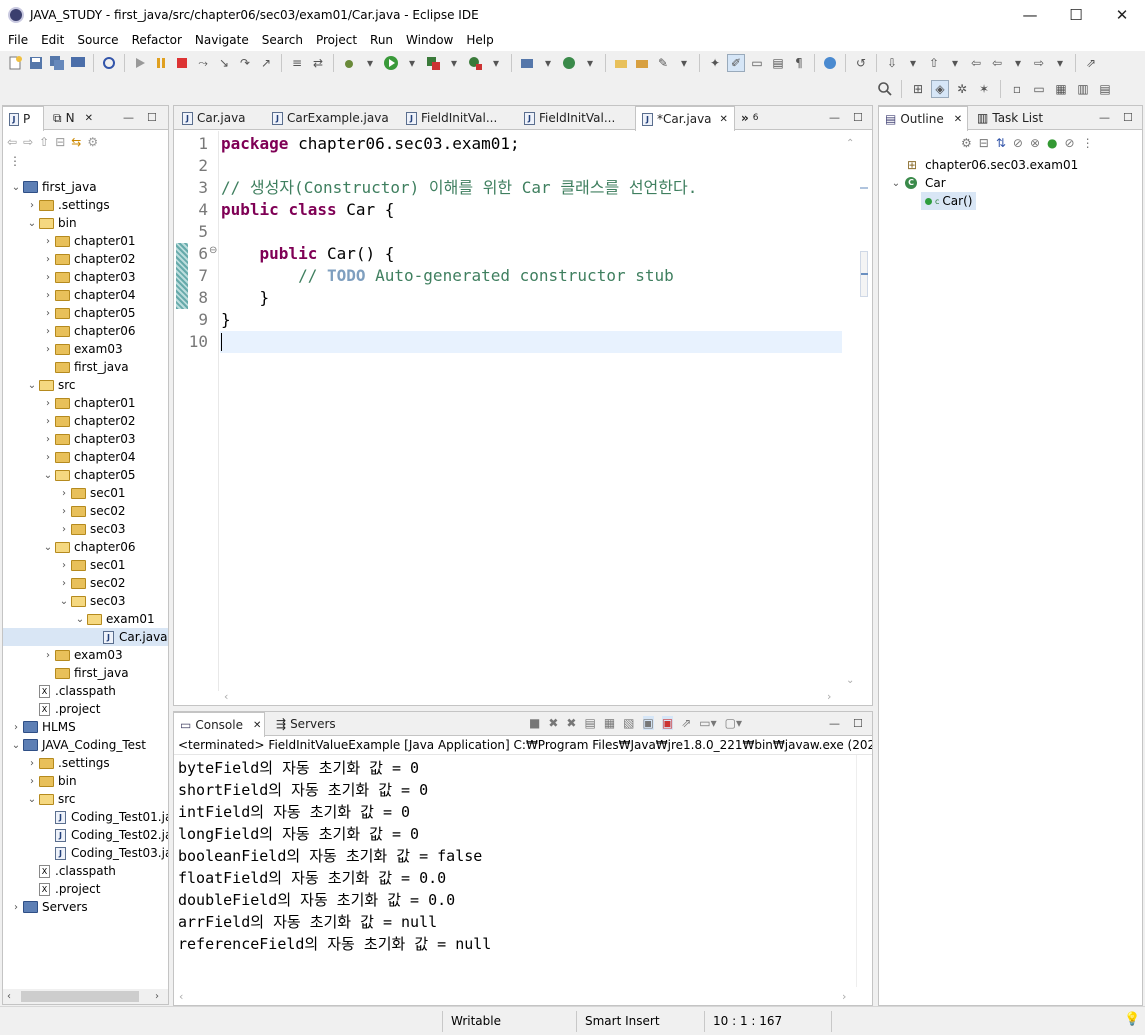  Describe the element at coordinates (829, 696) in the screenshot. I see `scroll-right-icon: ›` at that location.